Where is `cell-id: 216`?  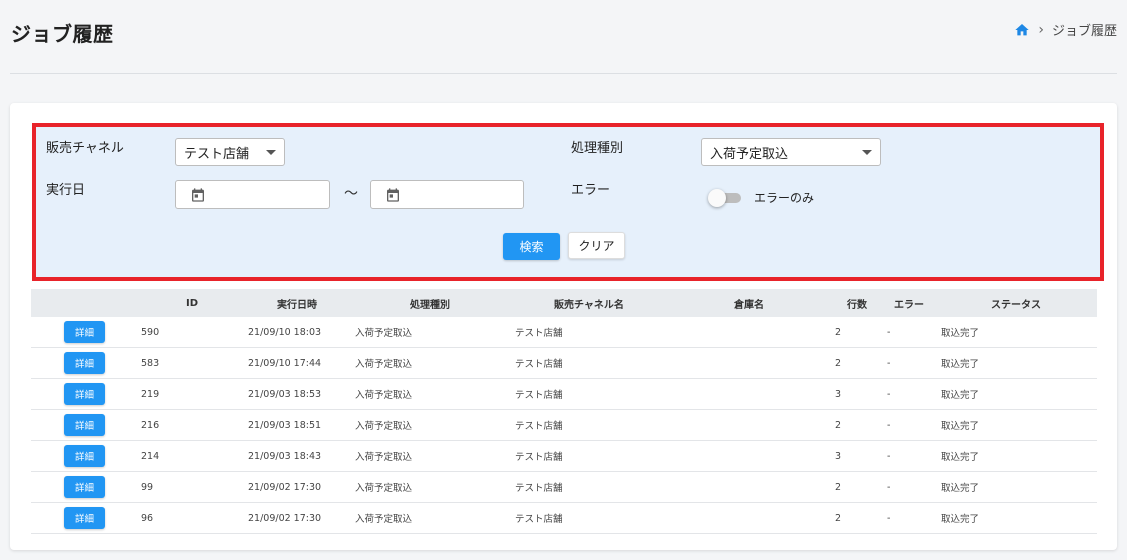 cell-id: 216 is located at coordinates (150, 425).